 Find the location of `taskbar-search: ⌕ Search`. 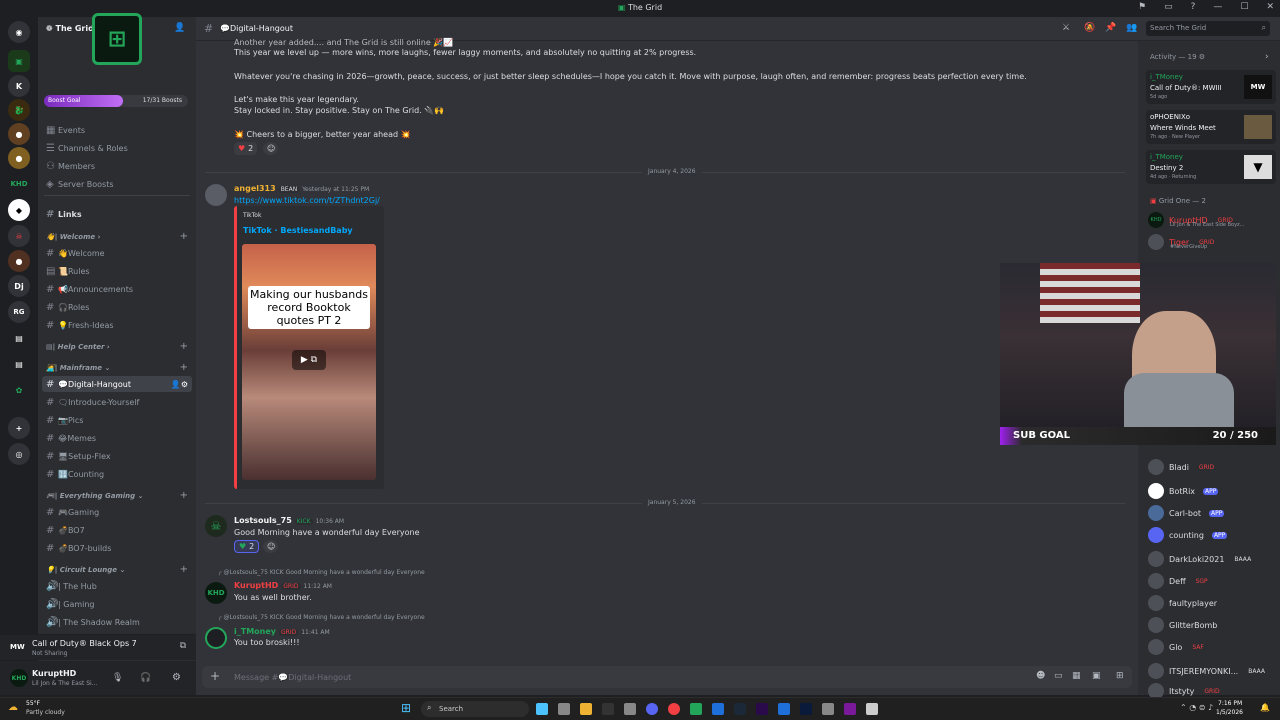

taskbar-search: ⌕ Search is located at coordinates (475, 709).